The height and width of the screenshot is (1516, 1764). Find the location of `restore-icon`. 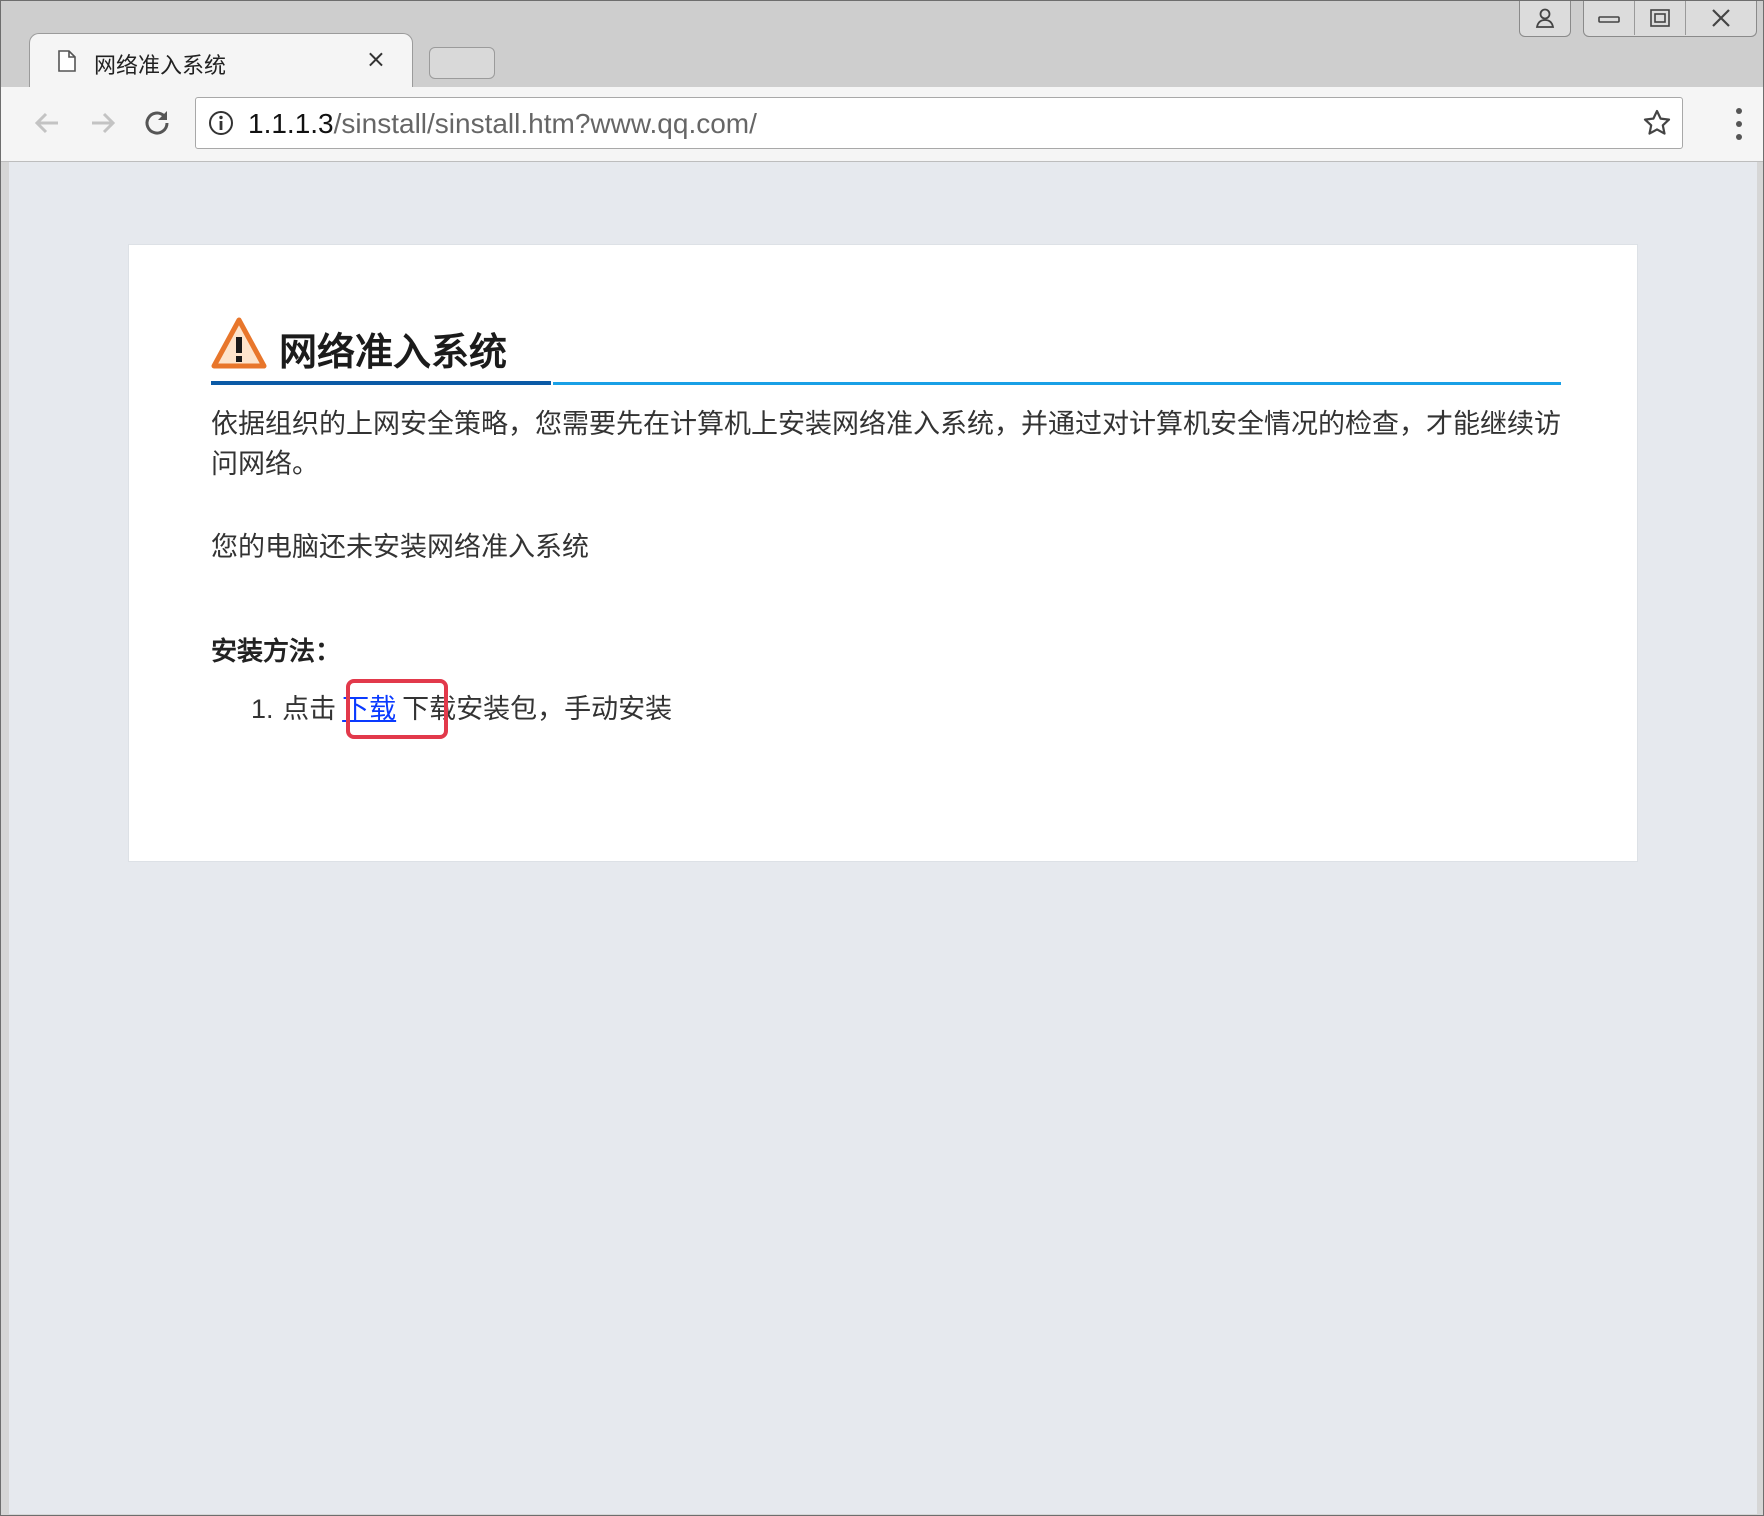

restore-icon is located at coordinates (1659, 18).